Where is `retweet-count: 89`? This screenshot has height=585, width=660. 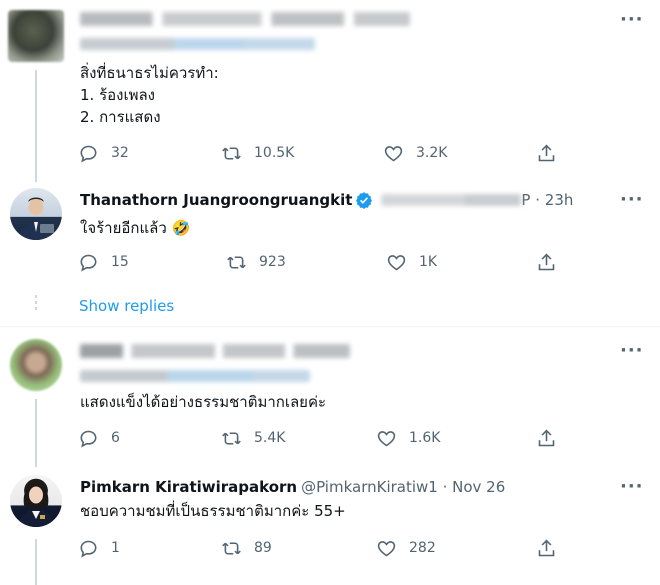
retweet-count: 89 is located at coordinates (263, 548).